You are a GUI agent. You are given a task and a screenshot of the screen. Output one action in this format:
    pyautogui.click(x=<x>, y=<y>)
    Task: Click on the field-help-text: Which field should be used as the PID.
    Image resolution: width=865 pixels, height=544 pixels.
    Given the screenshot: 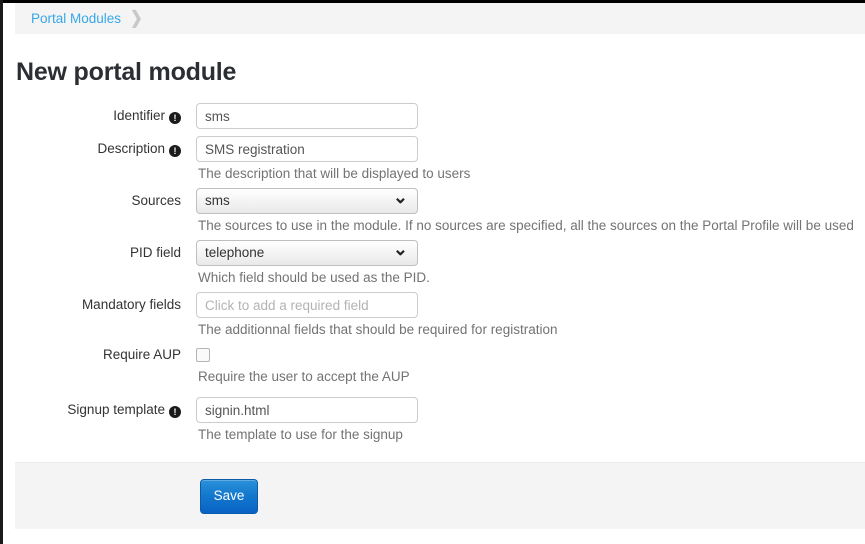 What is the action you would take?
    pyautogui.click(x=314, y=277)
    